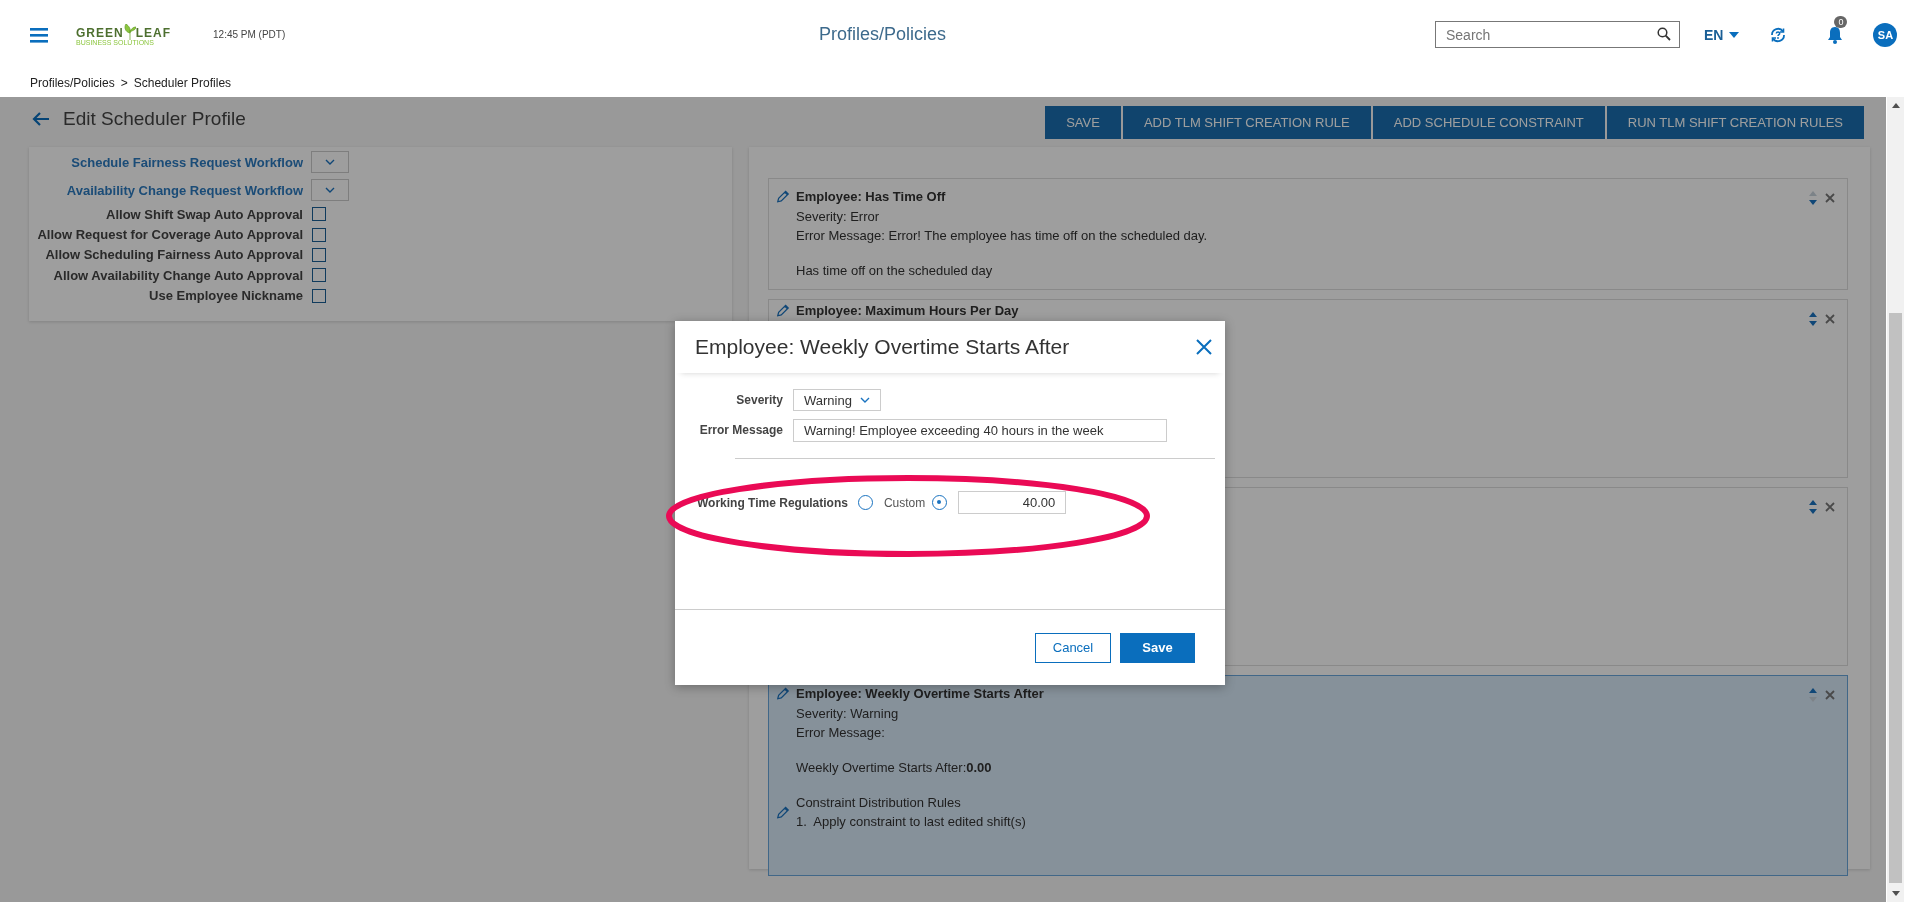  I want to click on section-title: Edit Scheduler Profile, so click(154, 119).